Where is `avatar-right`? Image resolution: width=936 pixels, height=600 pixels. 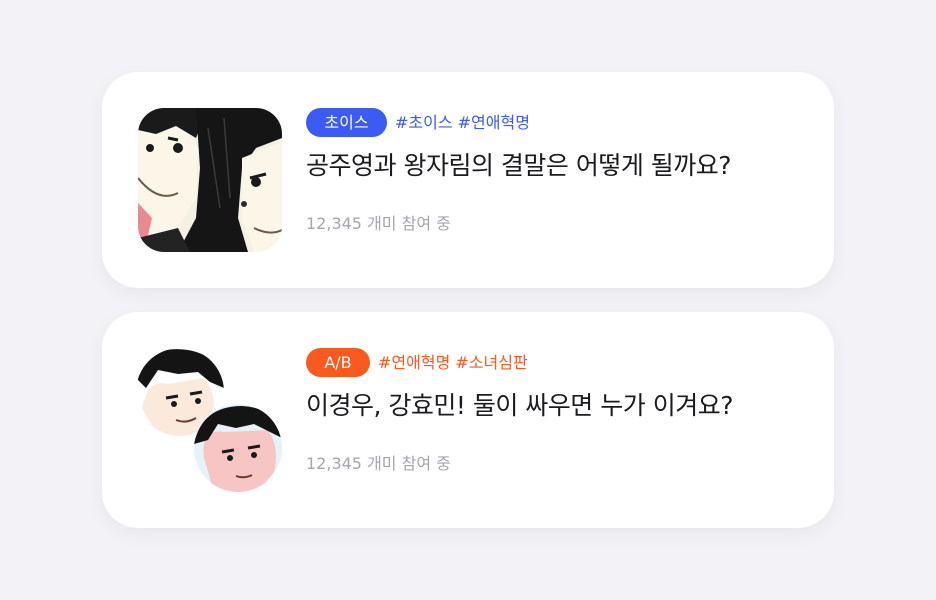 avatar-right is located at coordinates (238, 448).